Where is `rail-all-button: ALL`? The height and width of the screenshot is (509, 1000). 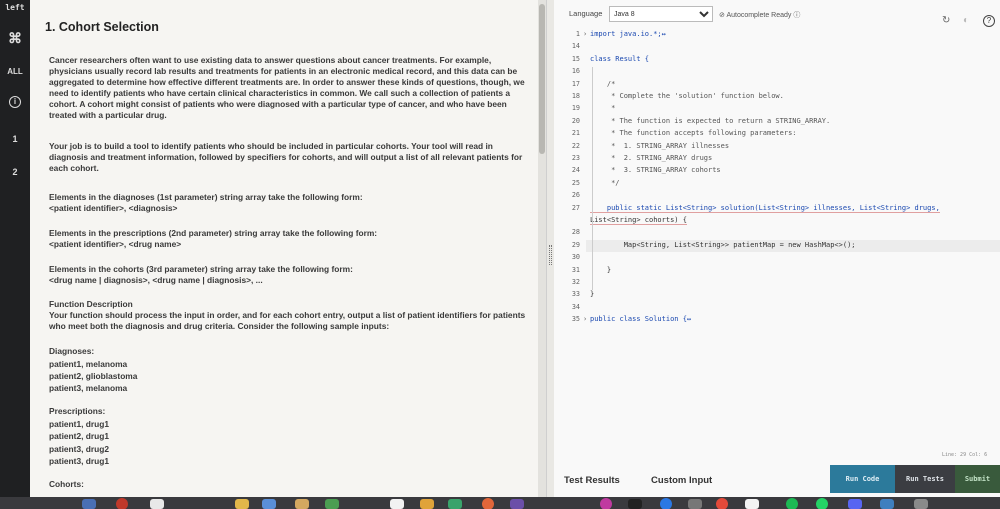 rail-all-button: ALL is located at coordinates (15, 71).